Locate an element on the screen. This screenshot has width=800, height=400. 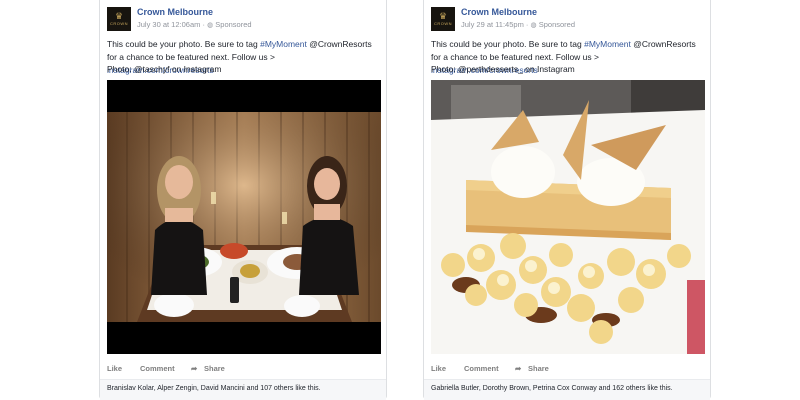
post-meta: July 30 at 12:06am · ◍ Sponsored is located at coordinates (194, 24).